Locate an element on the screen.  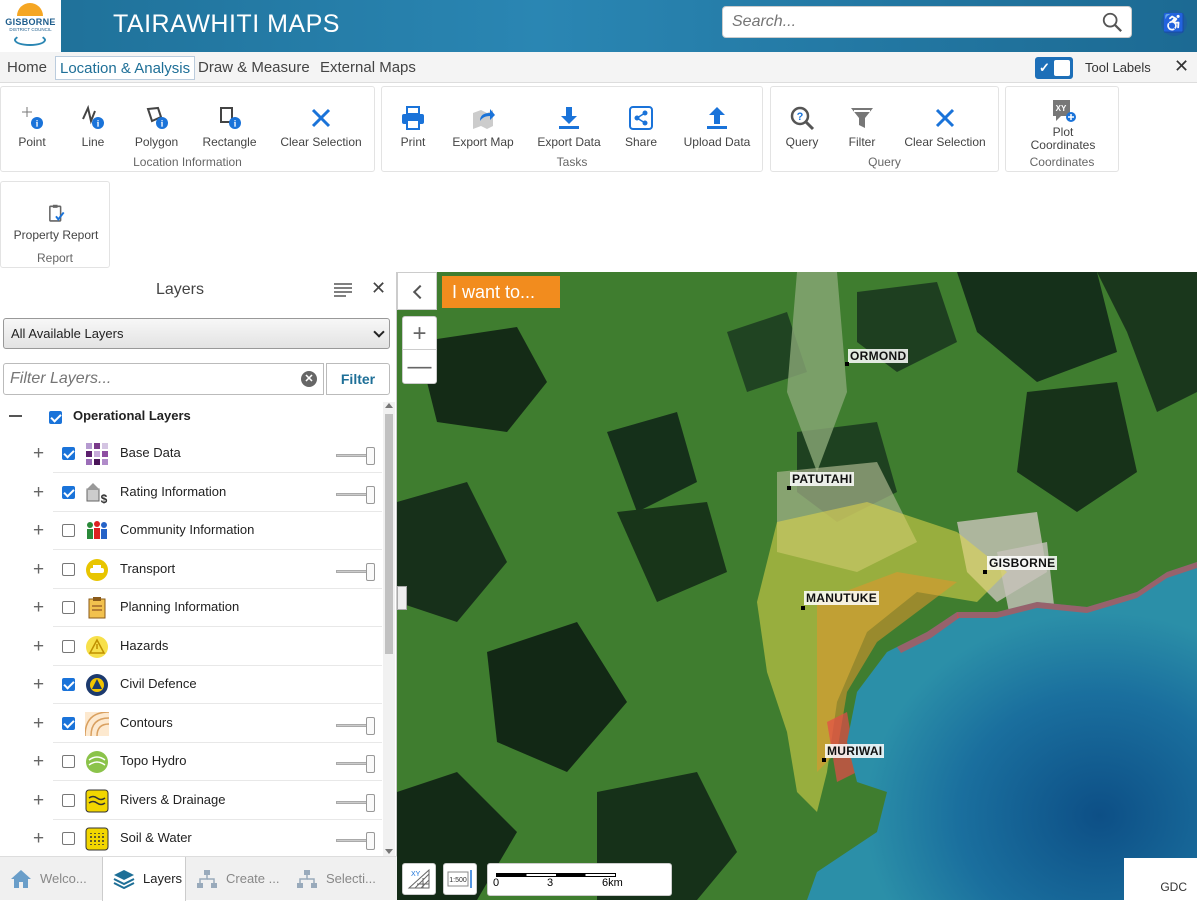
filter-tool-button: Filter is located at coordinates (862, 127).